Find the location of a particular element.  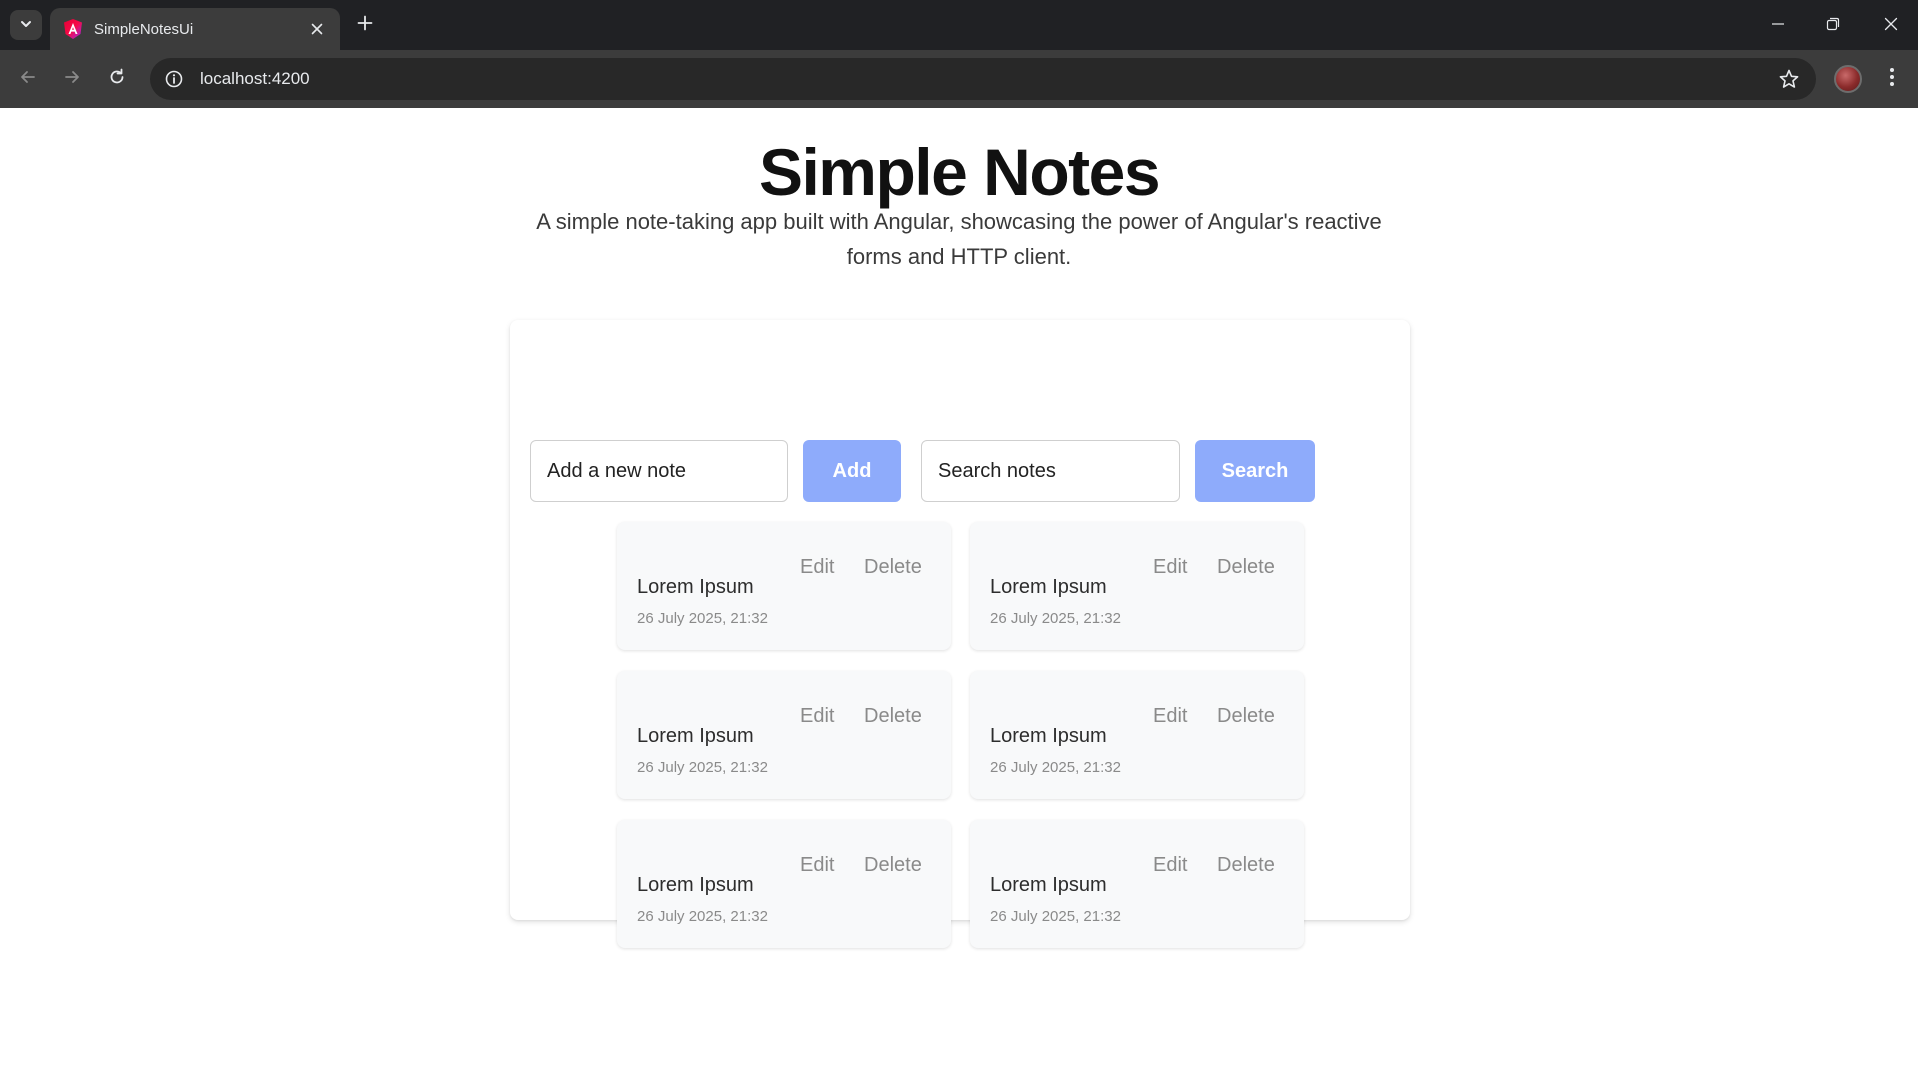

minimize-button is located at coordinates (1778, 25).